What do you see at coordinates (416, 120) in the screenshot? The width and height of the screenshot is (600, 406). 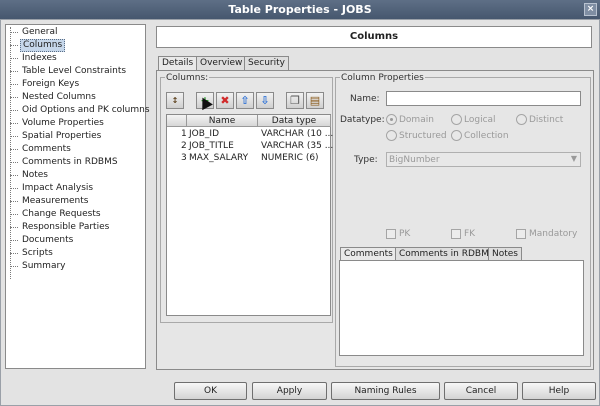 I see `domain-radio-label: Domain` at bounding box center [416, 120].